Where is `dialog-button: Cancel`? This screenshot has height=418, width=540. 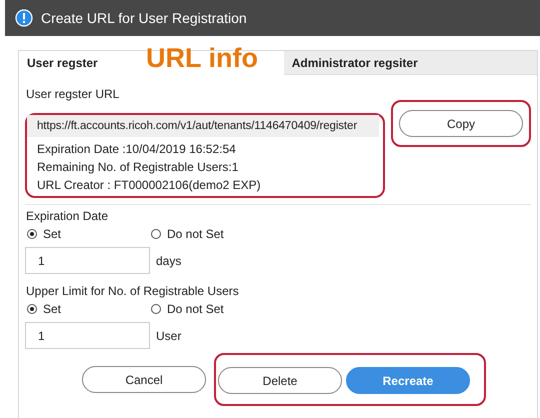 dialog-button: Cancel is located at coordinates (144, 379).